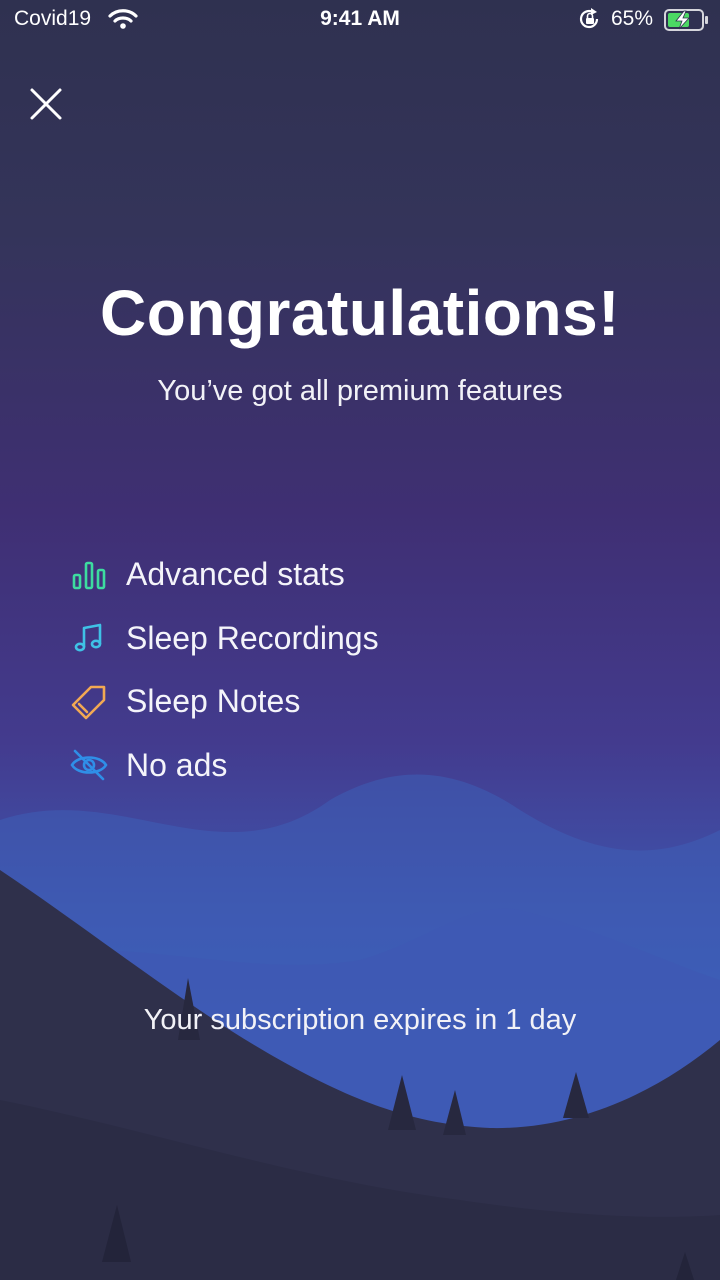 The width and height of the screenshot is (720, 1280). What do you see at coordinates (89, 765) in the screenshot?
I see `eye-off-icon` at bounding box center [89, 765].